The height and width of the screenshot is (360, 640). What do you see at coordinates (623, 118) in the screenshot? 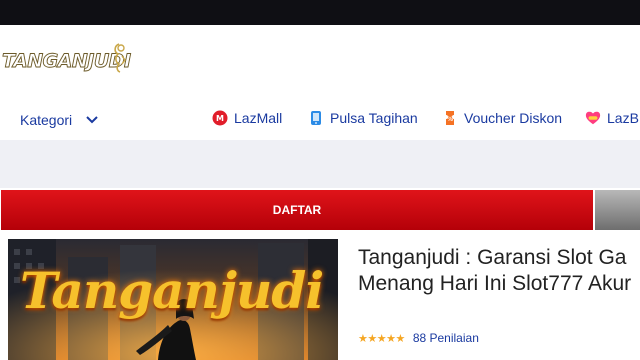
I see `nav-link-label: LazB` at bounding box center [623, 118].